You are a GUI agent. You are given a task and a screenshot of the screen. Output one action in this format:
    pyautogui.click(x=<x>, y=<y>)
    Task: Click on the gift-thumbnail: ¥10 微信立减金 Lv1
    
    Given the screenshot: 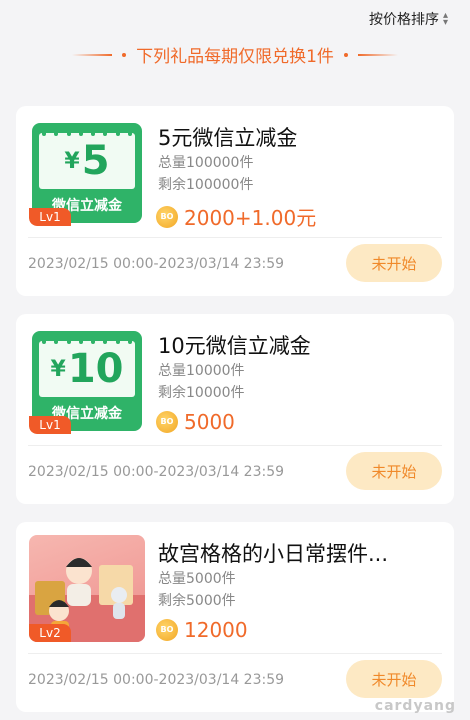 What is the action you would take?
    pyautogui.click(x=87, y=380)
    